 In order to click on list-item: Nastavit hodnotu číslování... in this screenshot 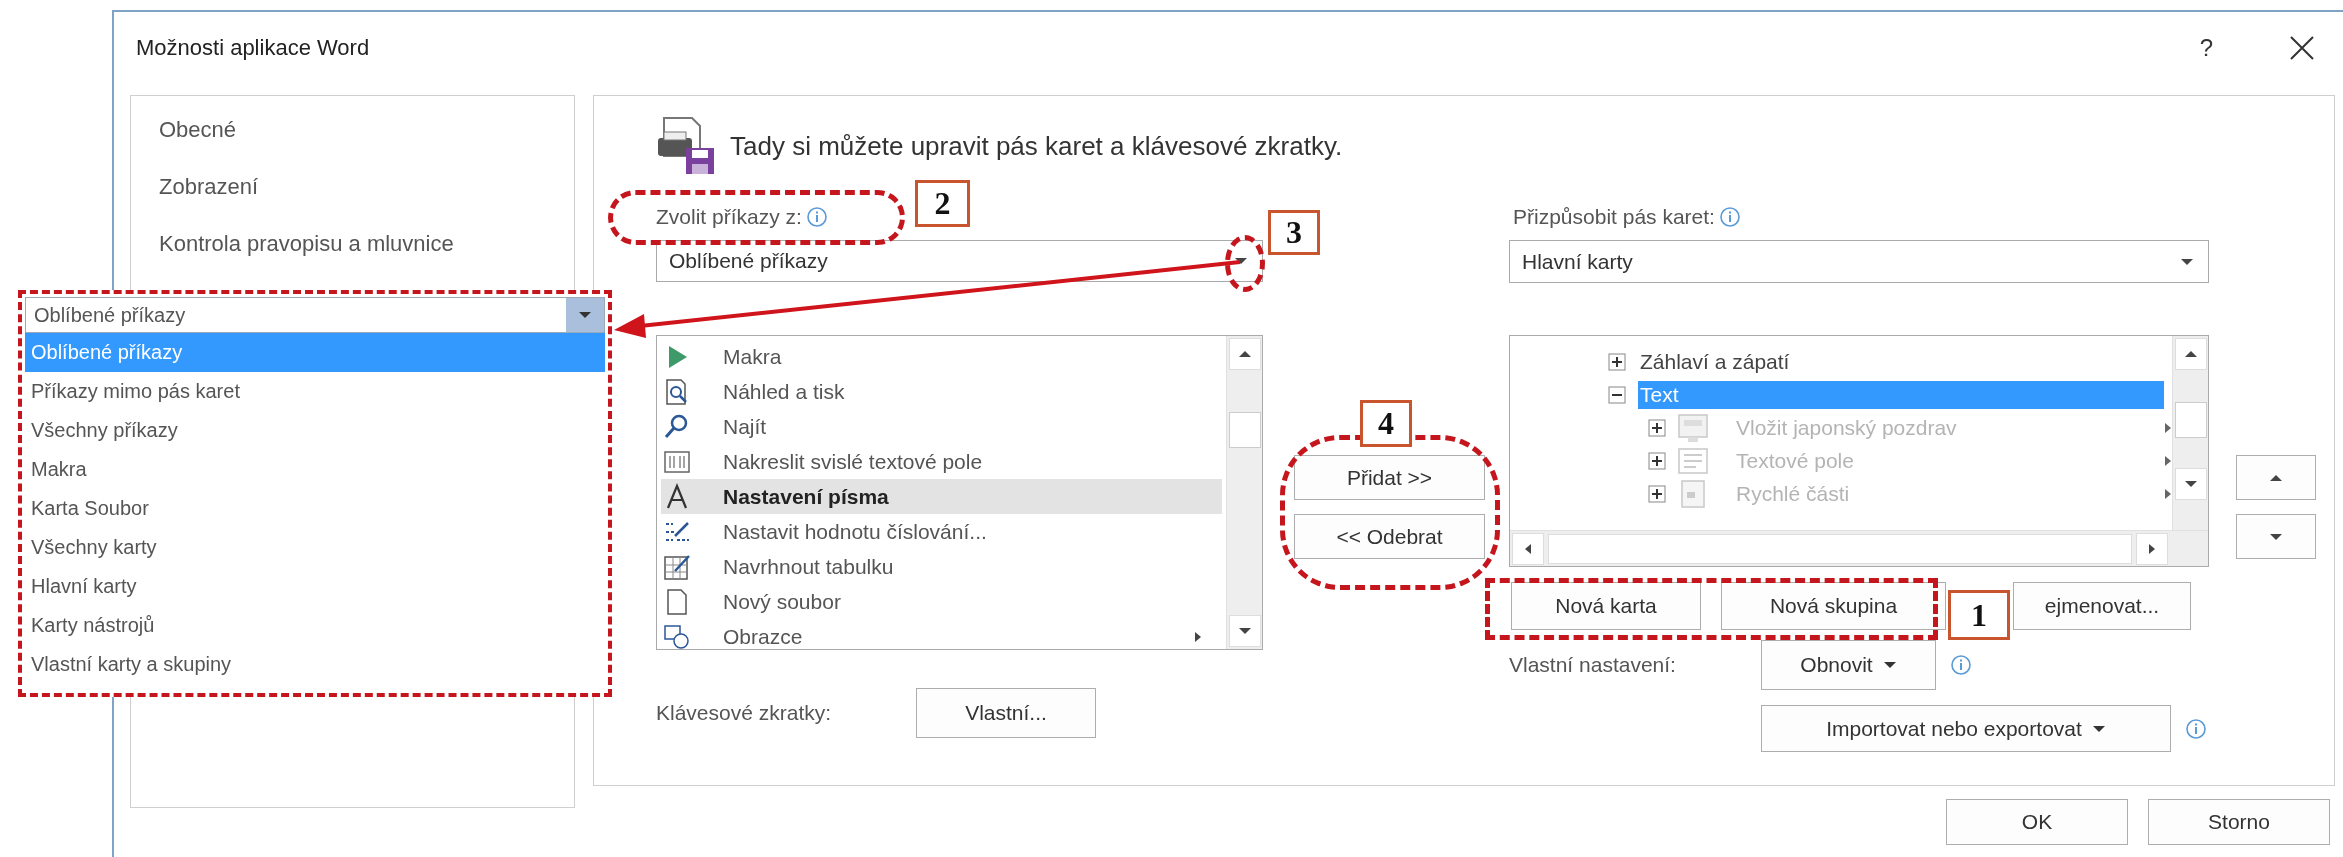, I will do `click(941, 531)`.